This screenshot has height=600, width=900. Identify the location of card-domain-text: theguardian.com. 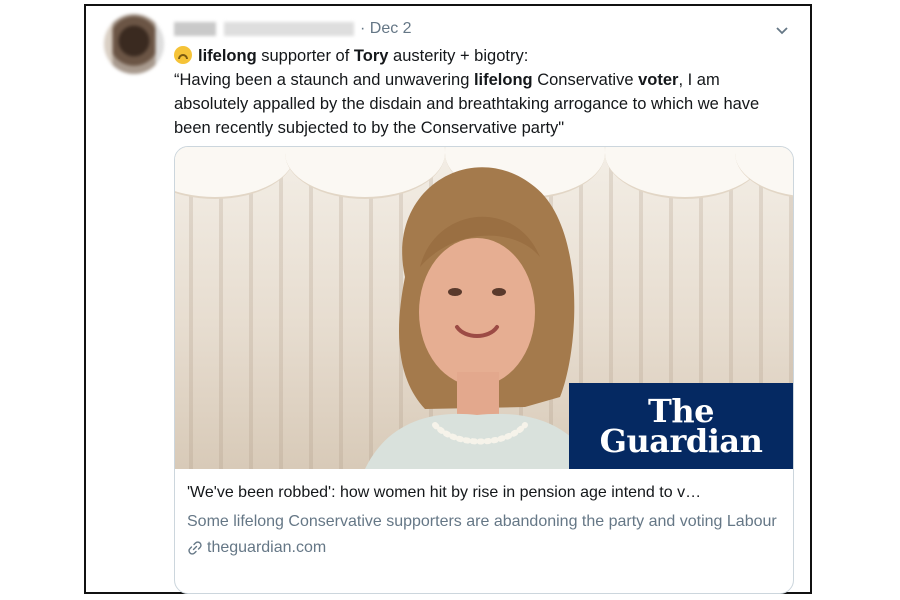
(267, 547).